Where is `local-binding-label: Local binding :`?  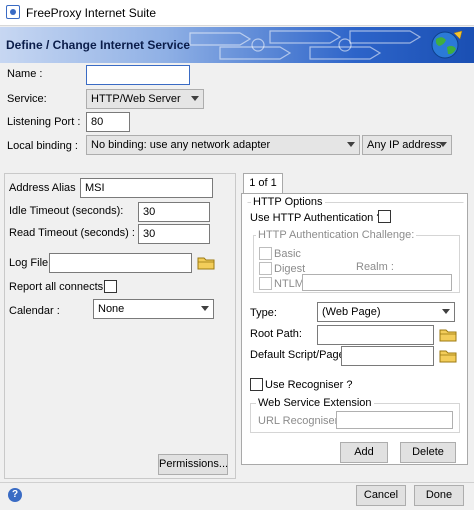
local-binding-label: Local binding : is located at coordinates (42, 146).